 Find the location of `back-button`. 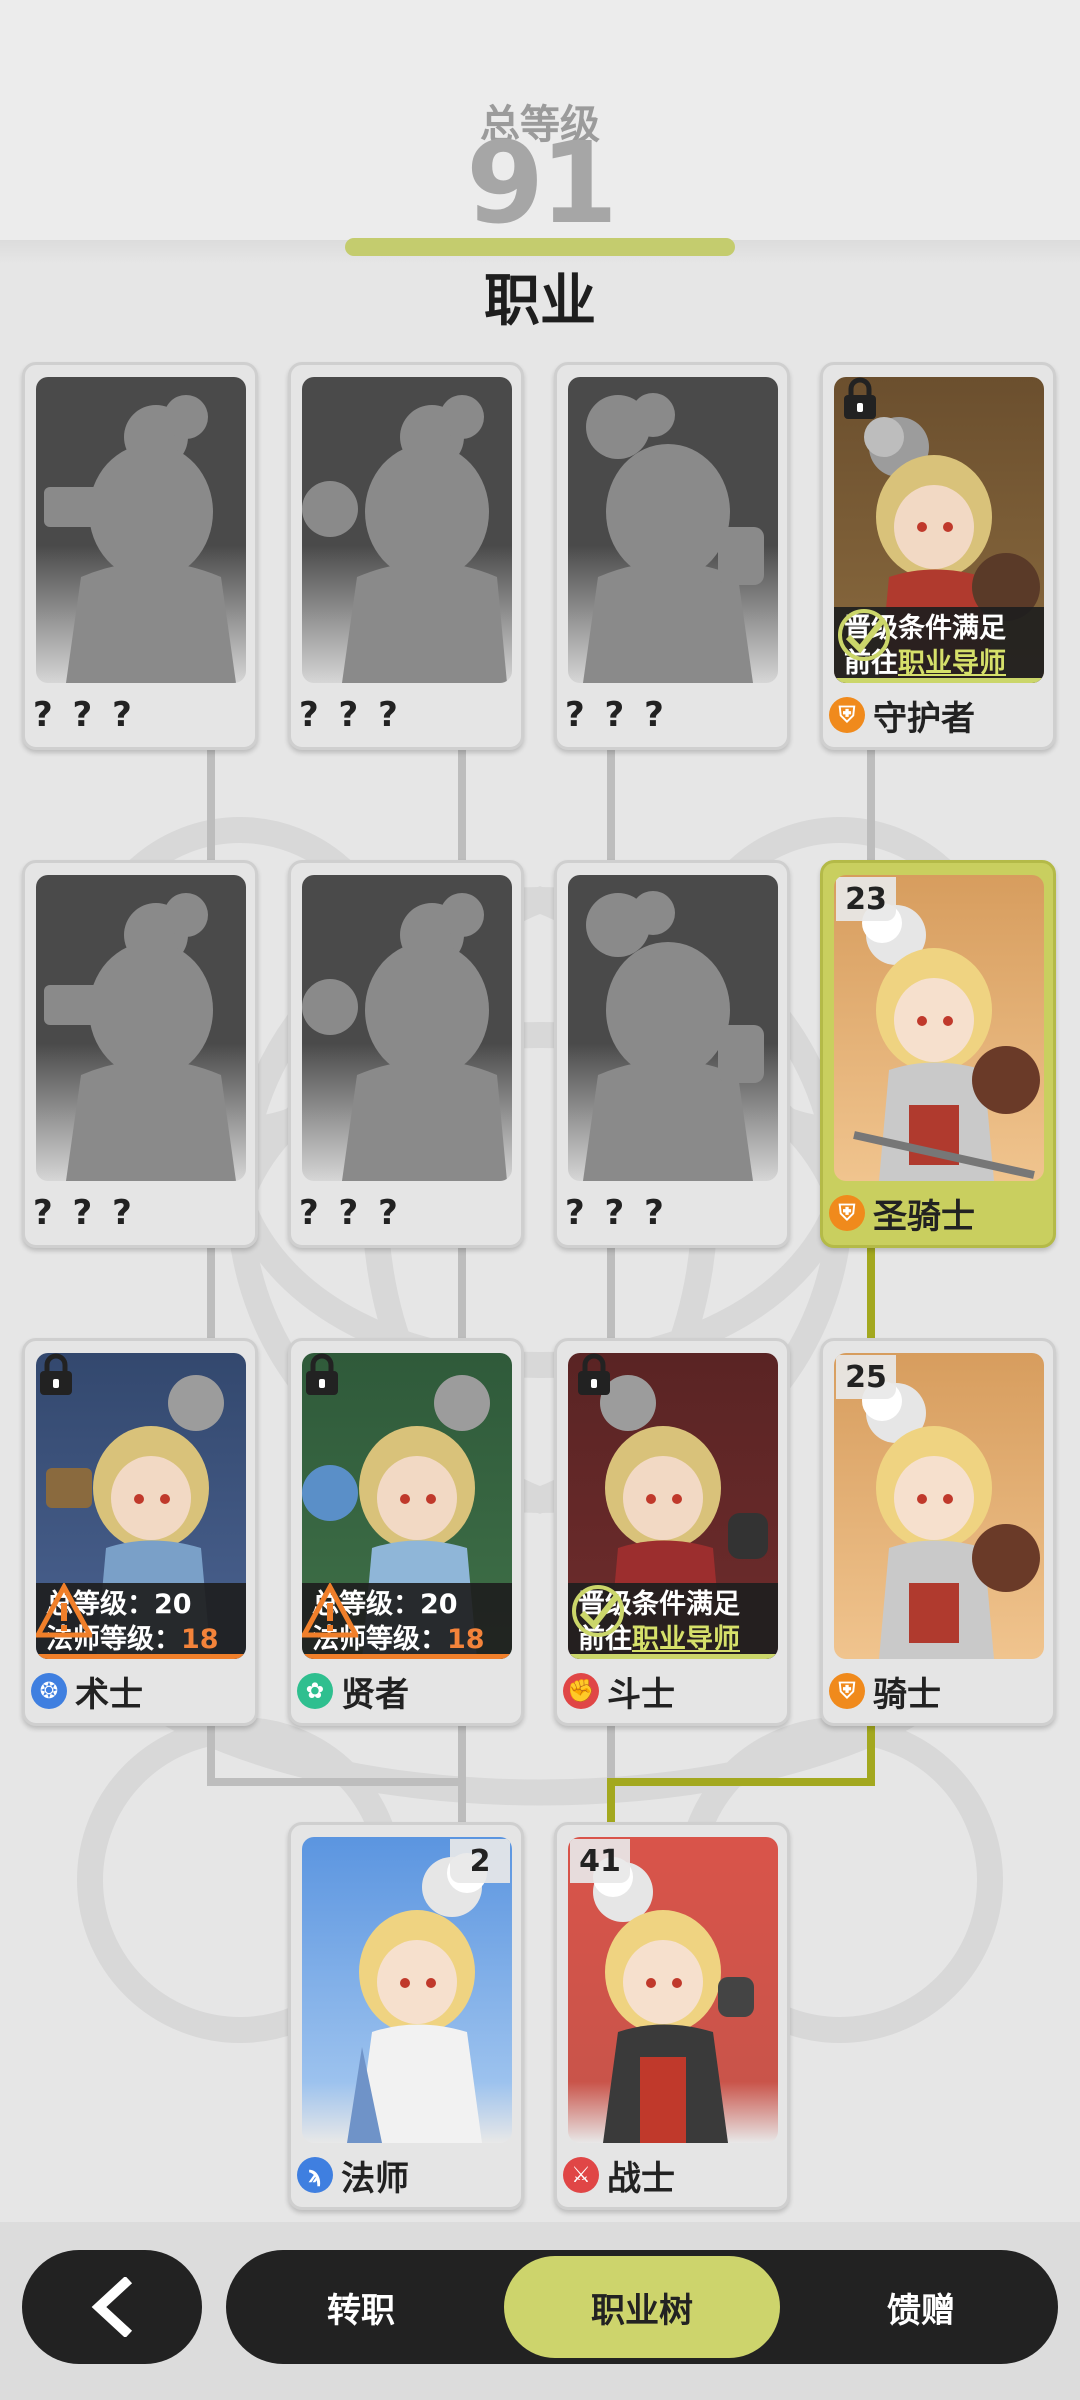

back-button is located at coordinates (112, 2307).